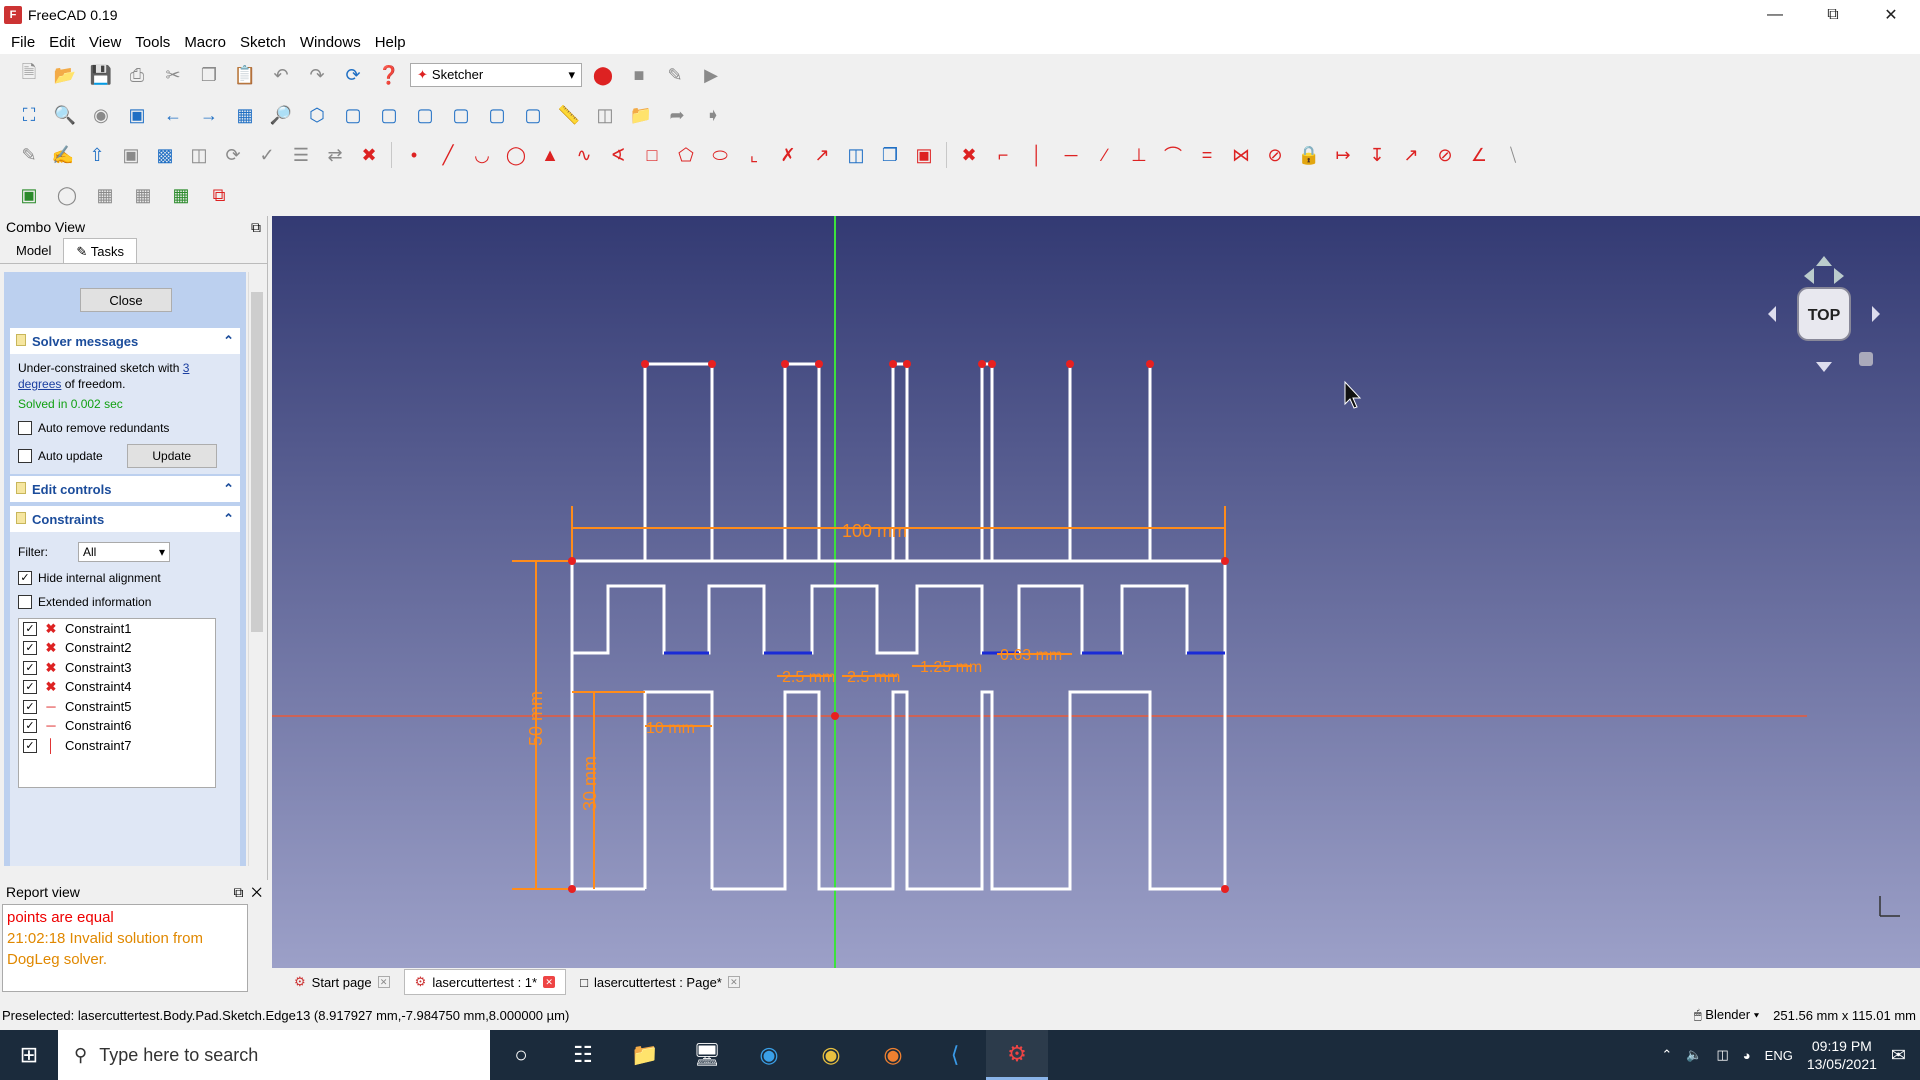 The height and width of the screenshot is (1080, 1920). What do you see at coordinates (219, 195) in the screenshot?
I see `clone-icon: ⧉` at bounding box center [219, 195].